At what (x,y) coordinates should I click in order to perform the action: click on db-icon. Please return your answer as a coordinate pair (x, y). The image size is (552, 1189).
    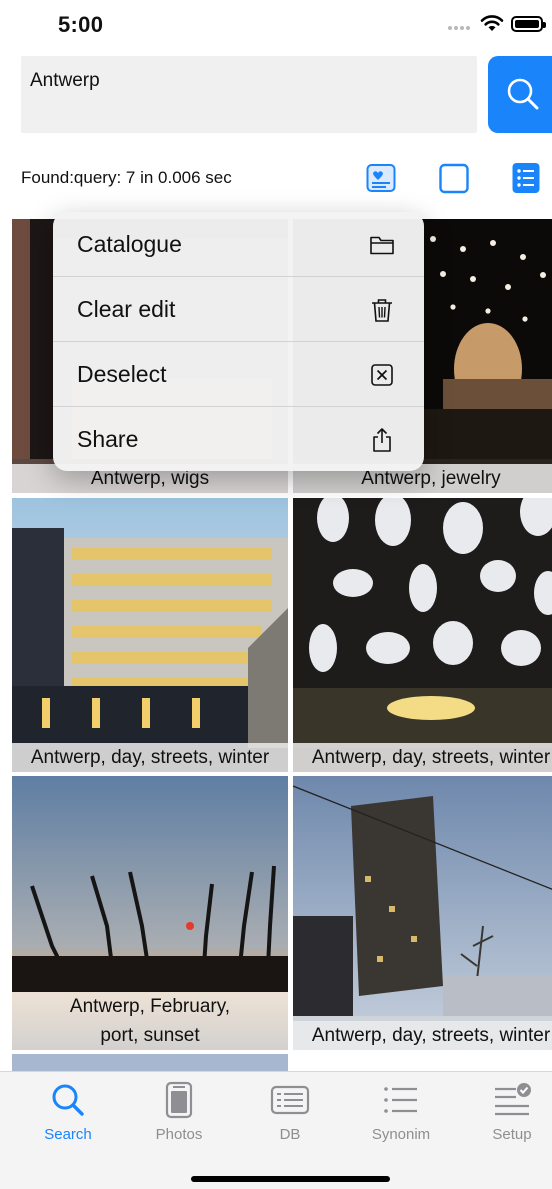
    Looking at the image, I should click on (290, 1100).